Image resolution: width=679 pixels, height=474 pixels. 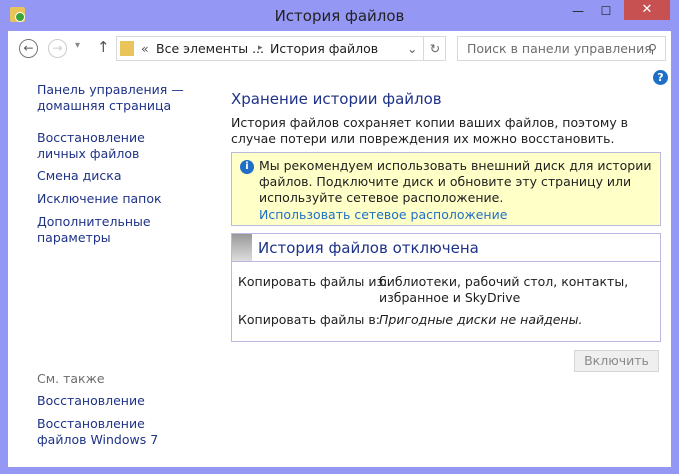 I want to click on close-button: ✕, so click(x=647, y=10).